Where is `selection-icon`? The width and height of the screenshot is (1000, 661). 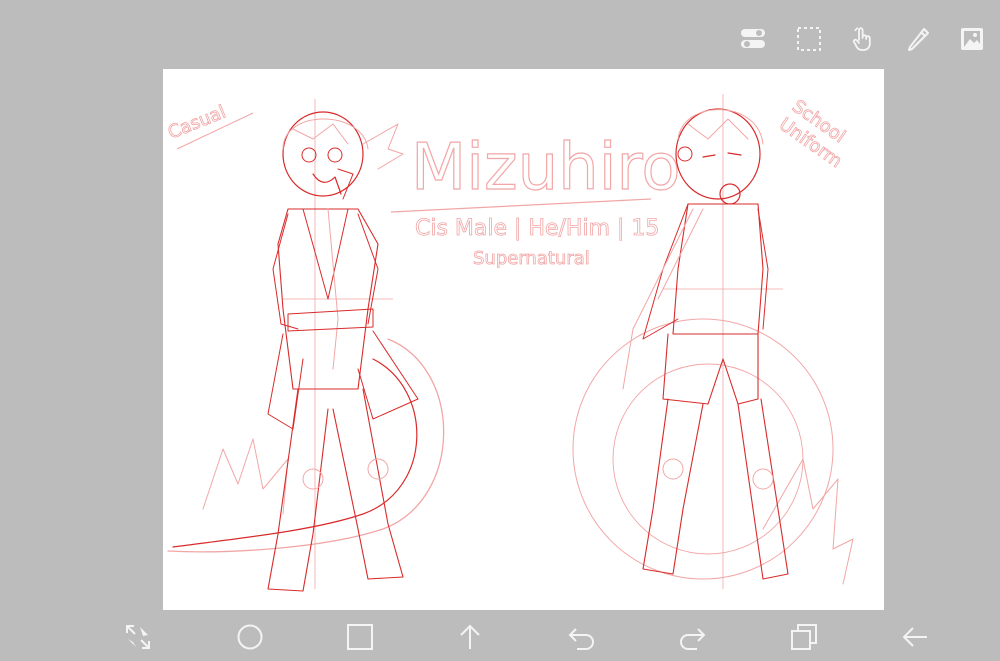 selection-icon is located at coordinates (809, 39).